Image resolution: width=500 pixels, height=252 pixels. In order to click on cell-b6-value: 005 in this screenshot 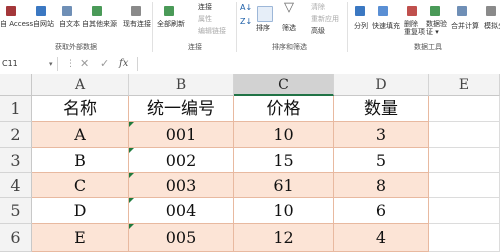, I will do `click(181, 237)`.